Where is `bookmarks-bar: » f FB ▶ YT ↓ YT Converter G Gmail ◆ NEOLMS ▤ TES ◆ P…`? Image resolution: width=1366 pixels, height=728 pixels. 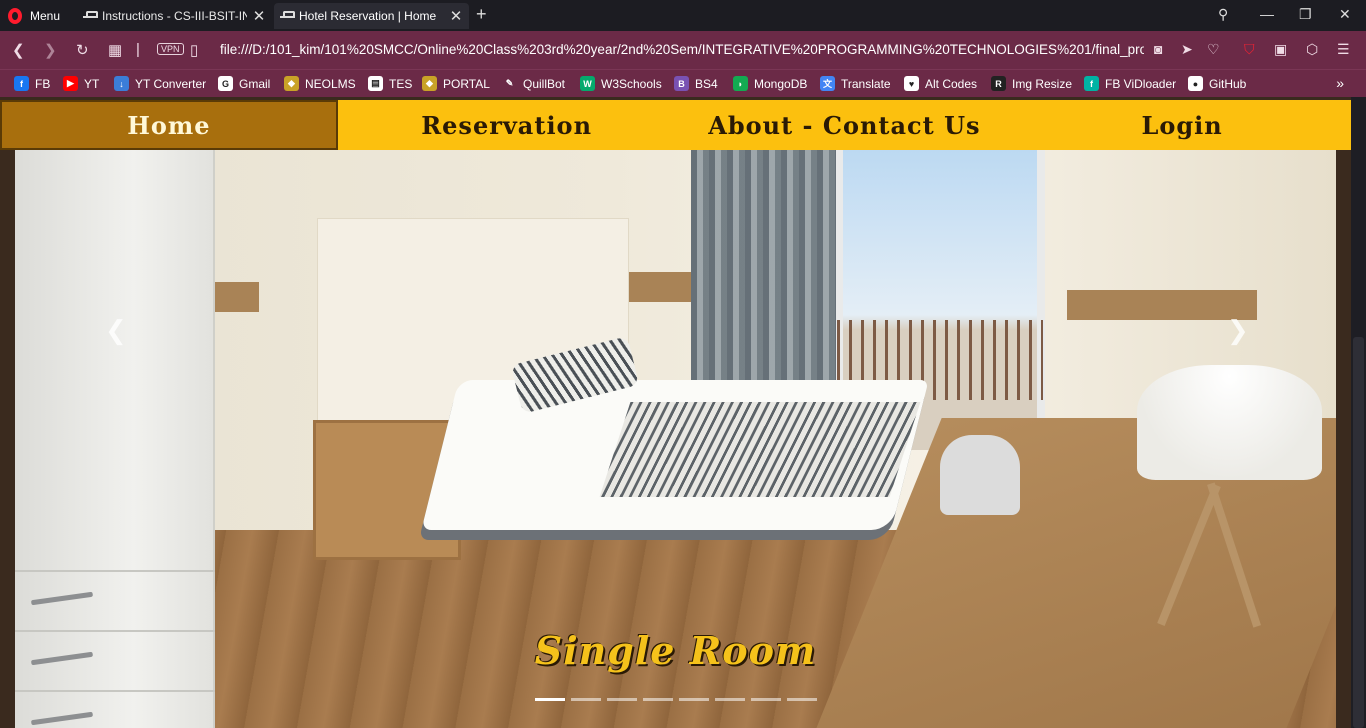 bookmarks-bar: » f FB ▶ YT ↓ YT Converter G Gmail ◆ NEOLMS ▤ TES ◆ P… is located at coordinates (683, 83).